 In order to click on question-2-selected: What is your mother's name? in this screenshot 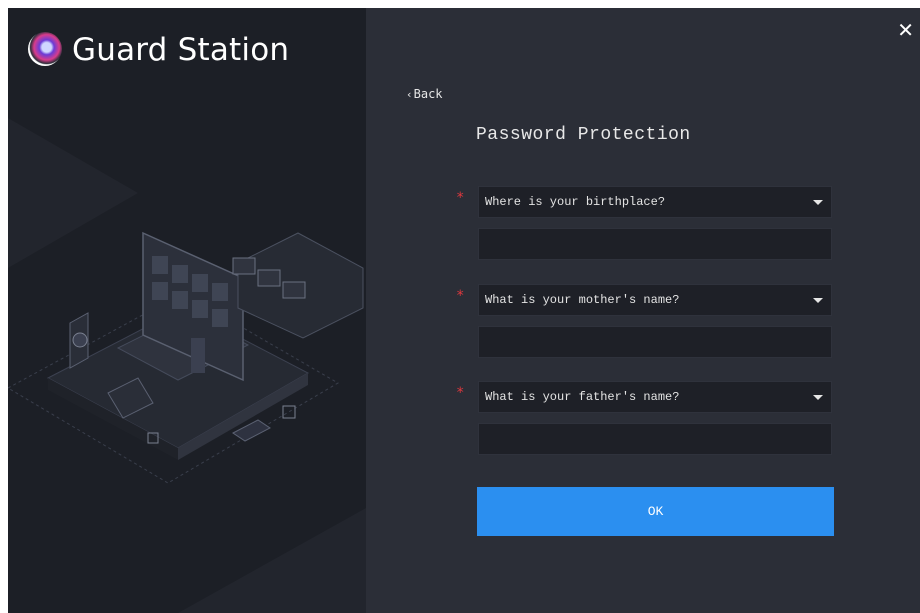, I will do `click(582, 300)`.